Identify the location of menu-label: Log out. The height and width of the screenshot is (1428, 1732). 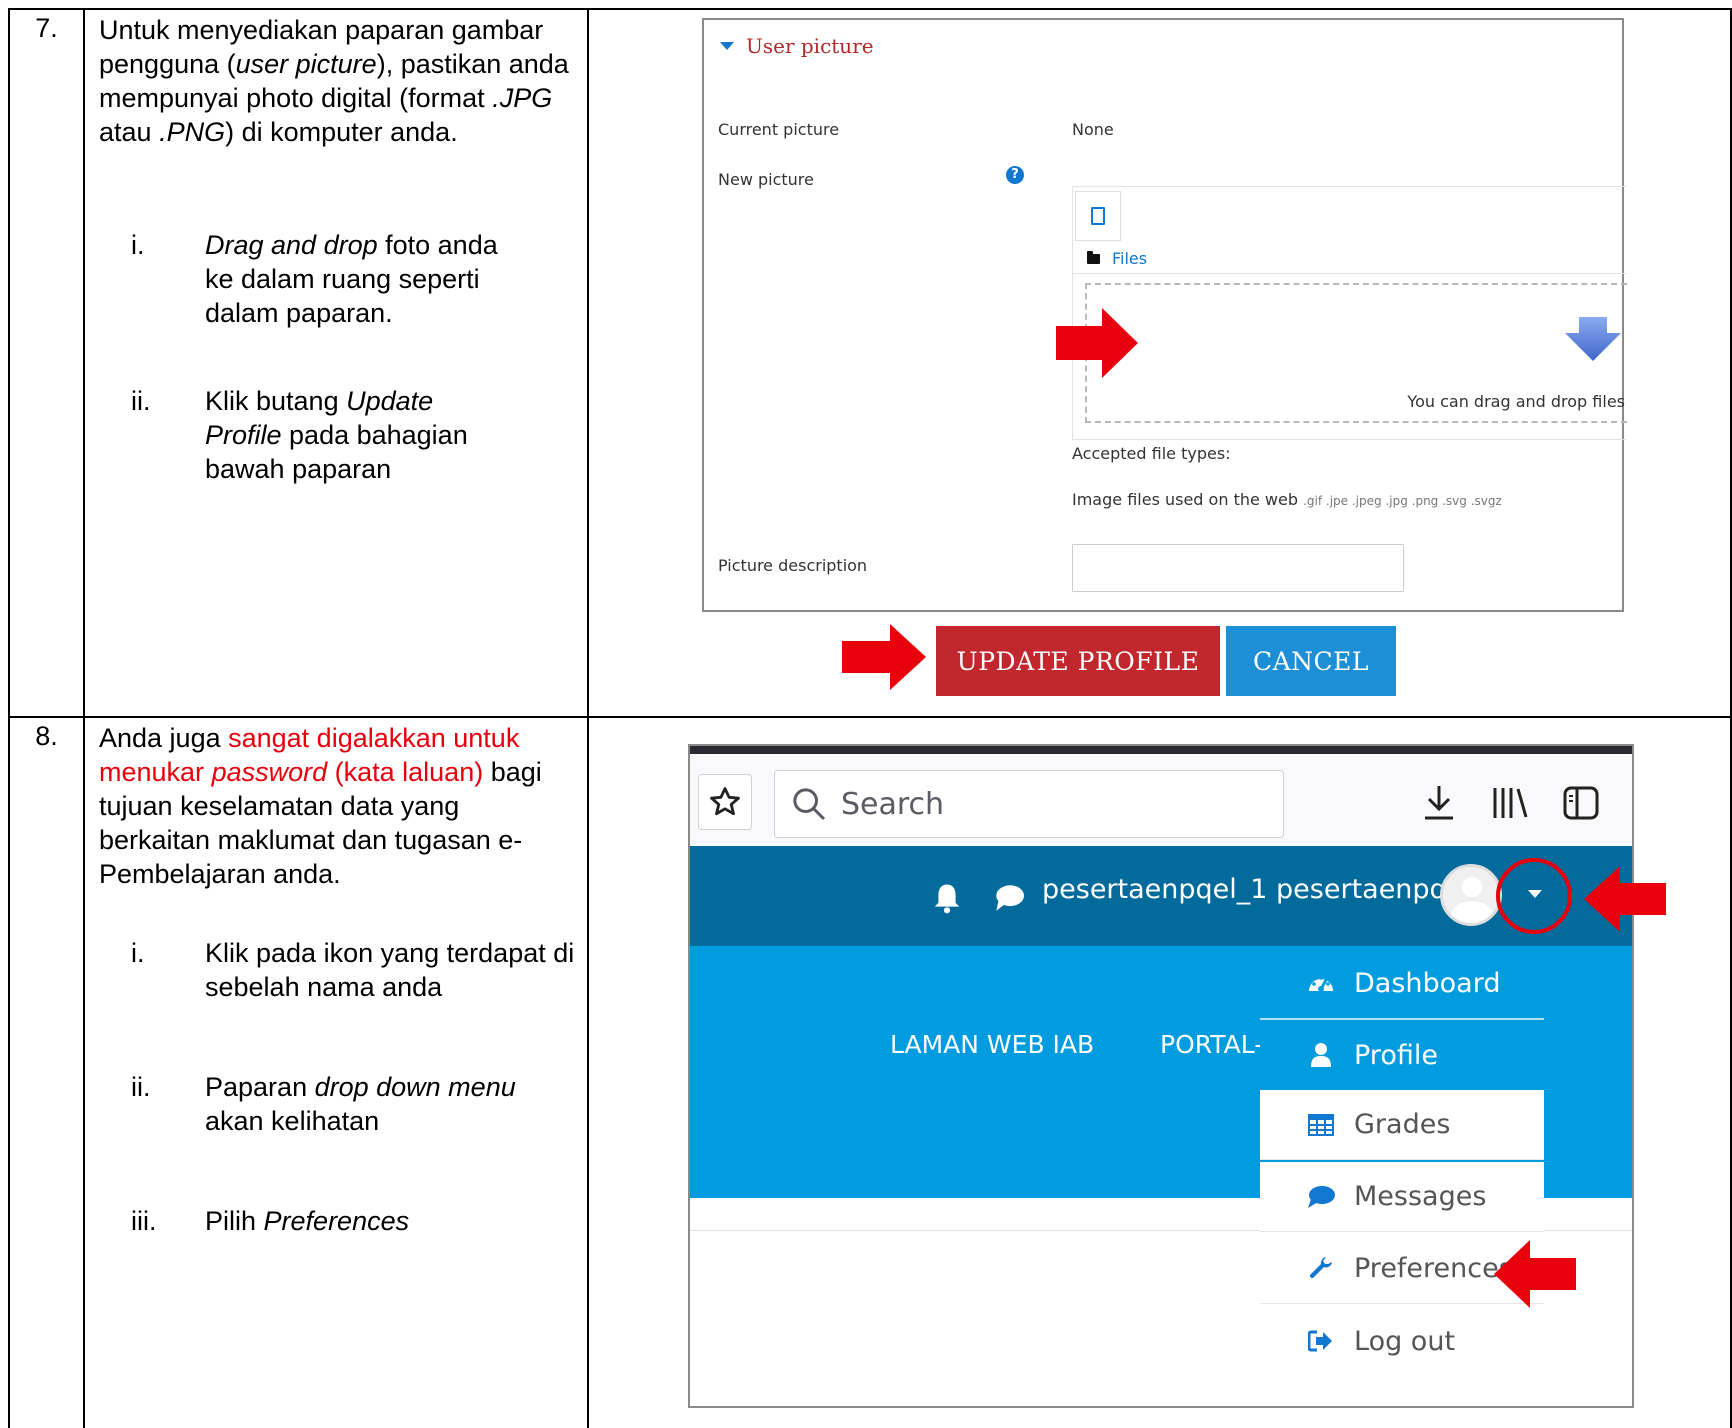
(1405, 1341).